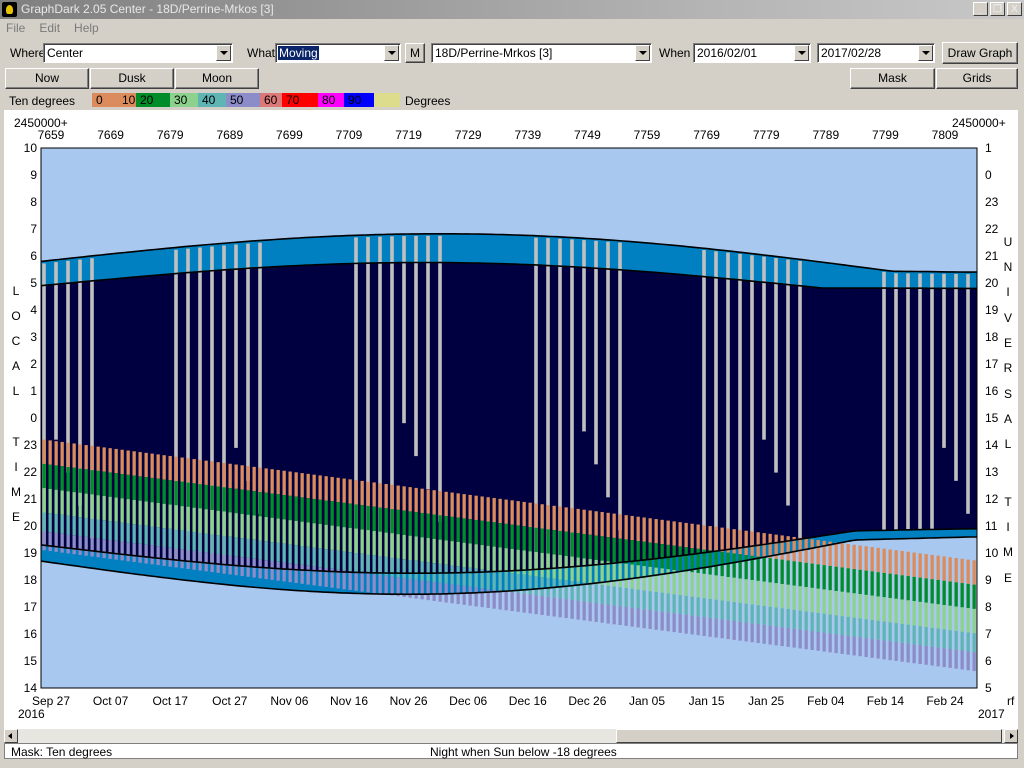 Image resolution: width=1024 pixels, height=768 pixels. What do you see at coordinates (237, 100) in the screenshot?
I see `legend-chip-label: 50` at bounding box center [237, 100].